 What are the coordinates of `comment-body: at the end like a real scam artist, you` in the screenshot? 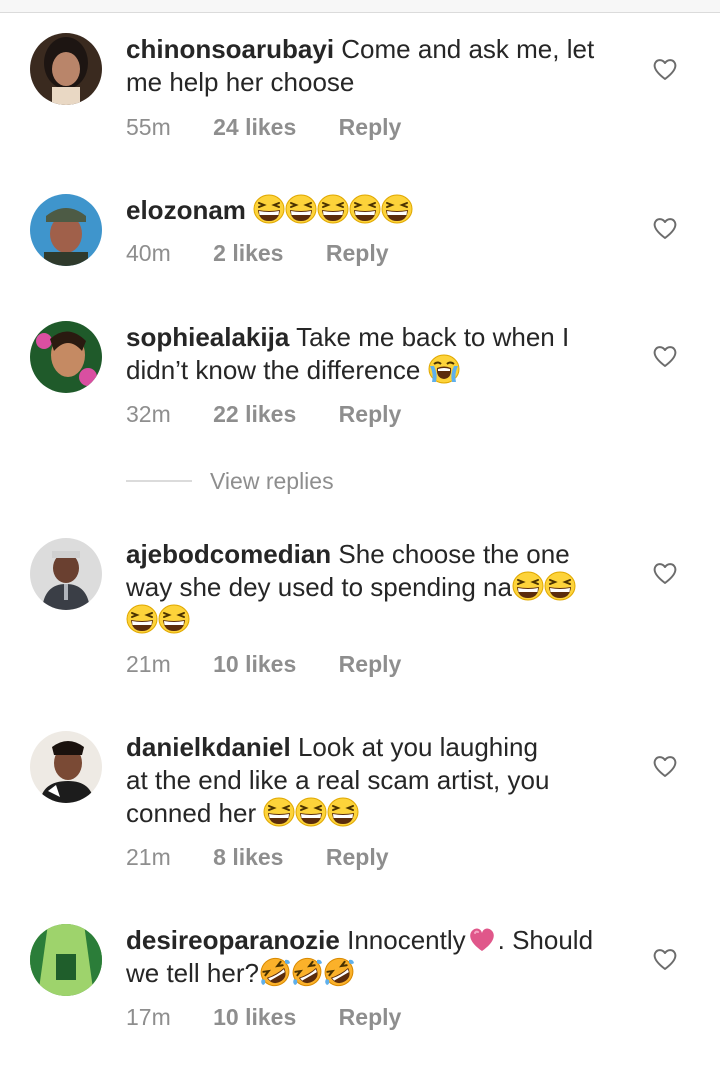 It's located at (338, 780).